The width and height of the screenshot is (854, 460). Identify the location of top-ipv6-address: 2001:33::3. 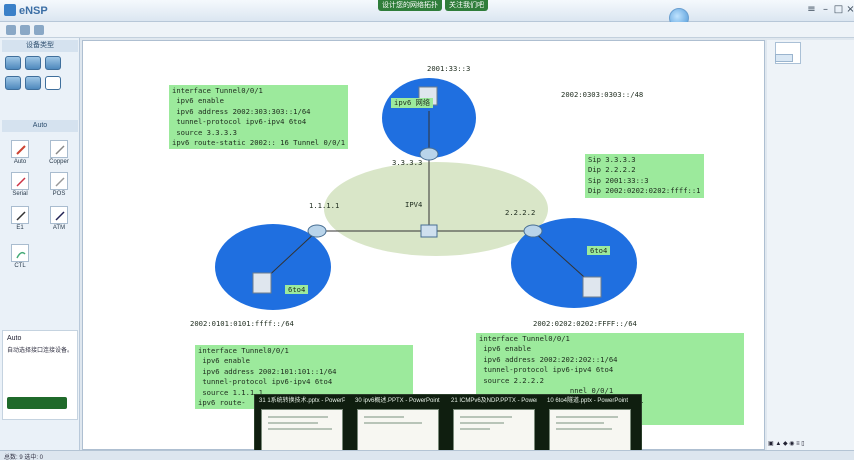
(449, 68).